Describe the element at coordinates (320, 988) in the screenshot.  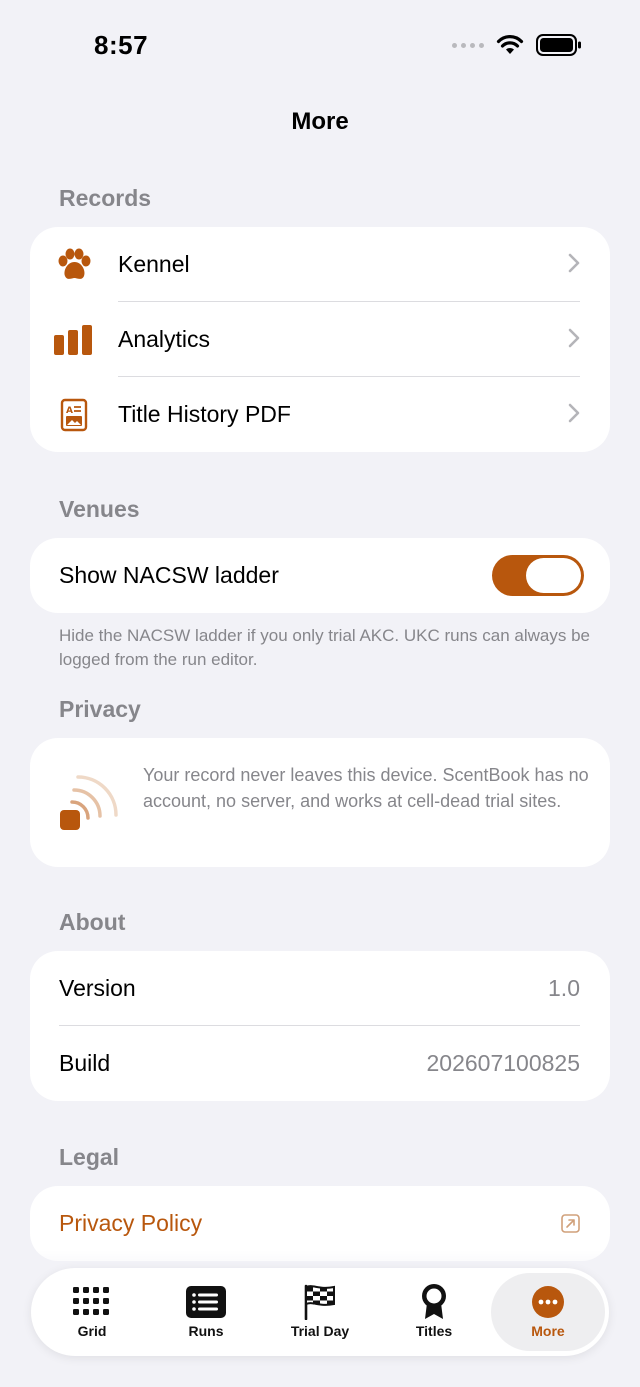
I see `version-row: Version 1.0` at that location.